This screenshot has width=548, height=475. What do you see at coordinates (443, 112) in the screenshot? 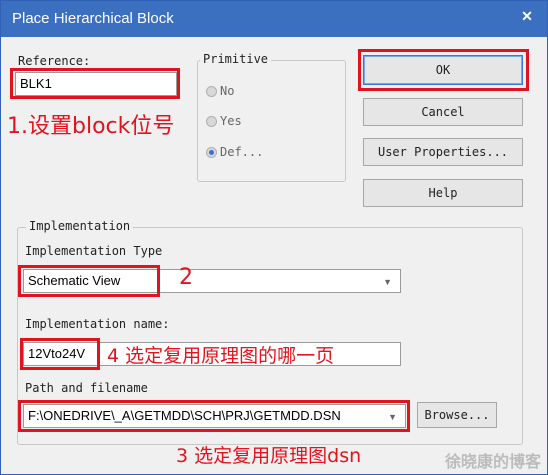
I see `cancel-button: Cancel` at bounding box center [443, 112].